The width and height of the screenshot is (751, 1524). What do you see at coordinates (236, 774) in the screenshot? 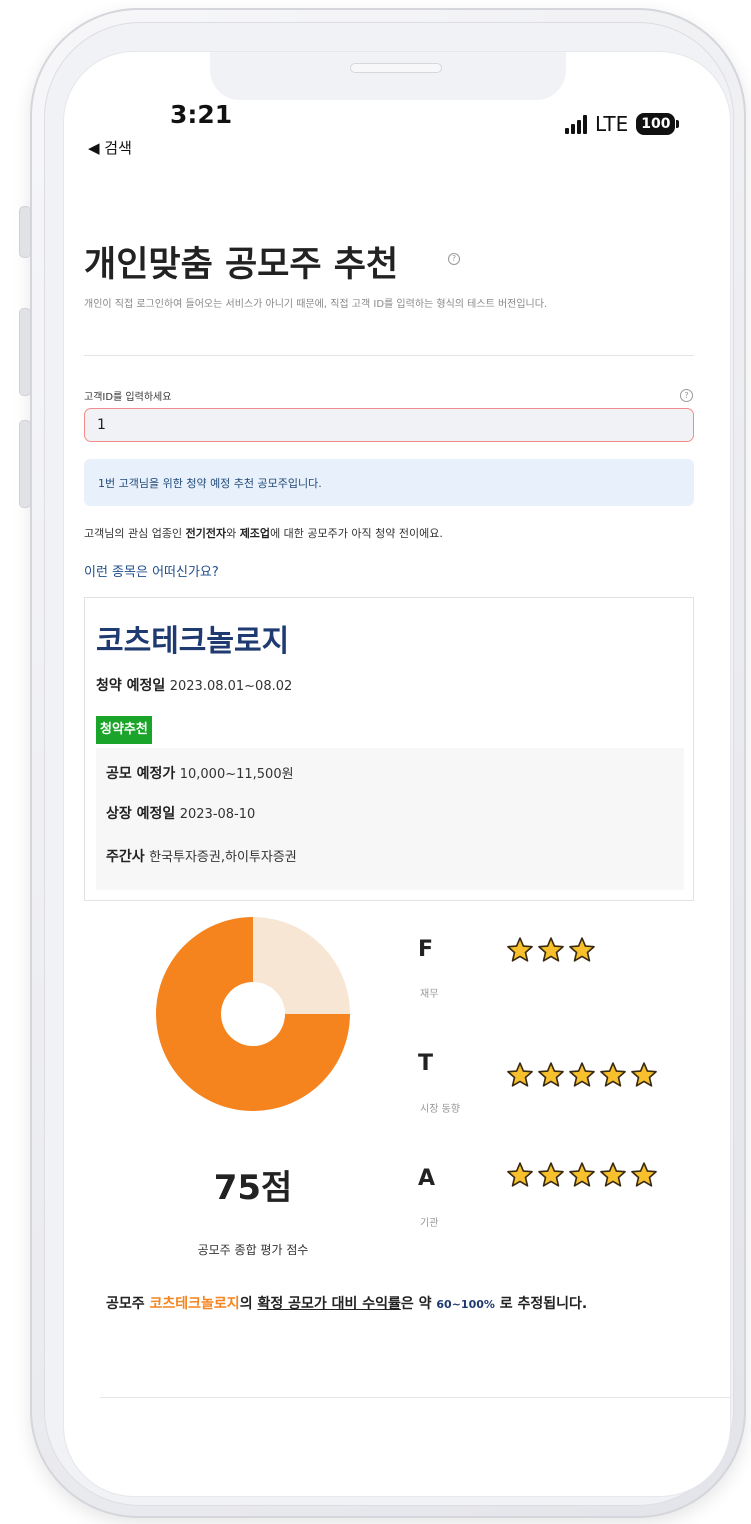
I see `offer-price-value: 10,000~11,500원` at bounding box center [236, 774].